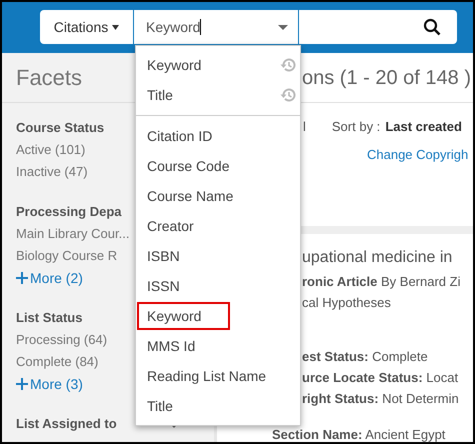  I want to click on sort-dropdown: Last created, so click(423, 127).